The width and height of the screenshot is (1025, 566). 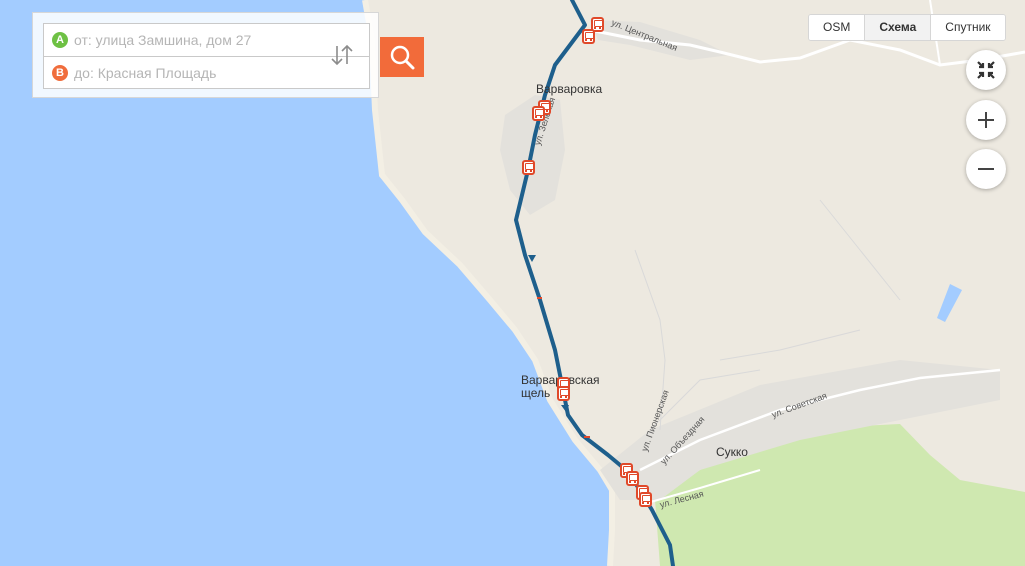 I want to click on collapse-icon, so click(x=986, y=70).